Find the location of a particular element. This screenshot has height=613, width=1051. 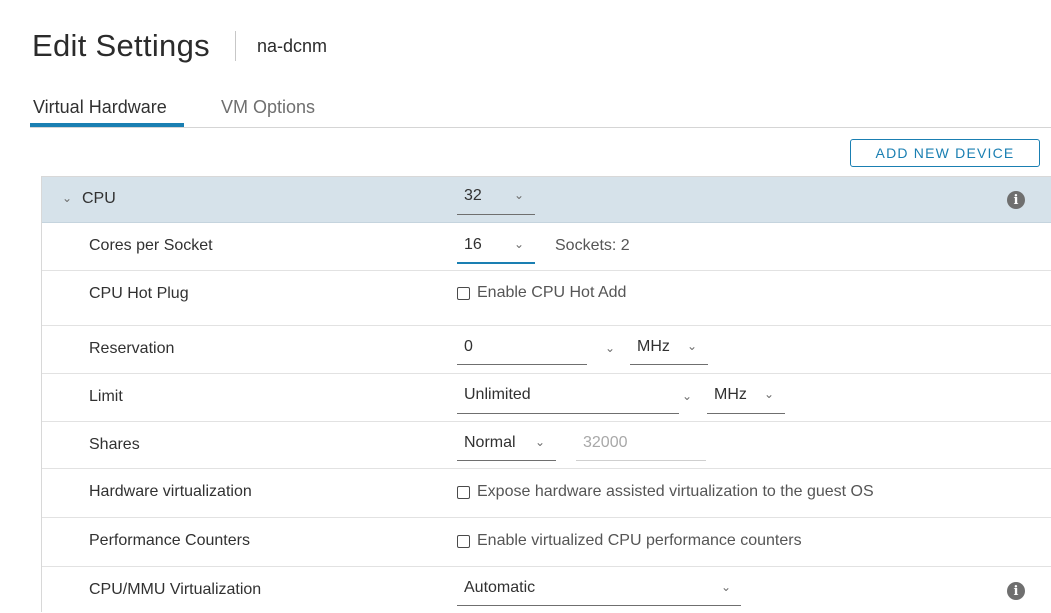

tab-virtual-hardware: Virtual Hardware is located at coordinates (100, 107).